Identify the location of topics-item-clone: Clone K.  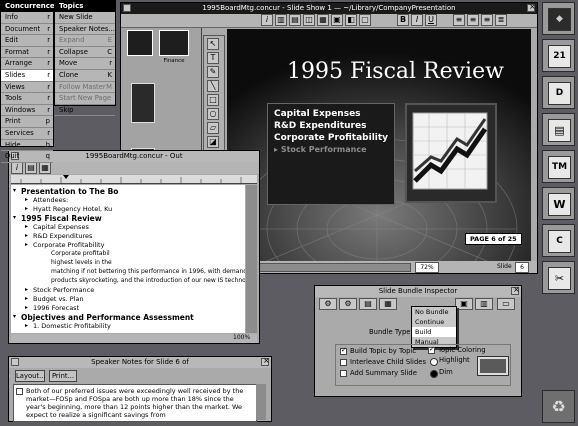
(85, 76).